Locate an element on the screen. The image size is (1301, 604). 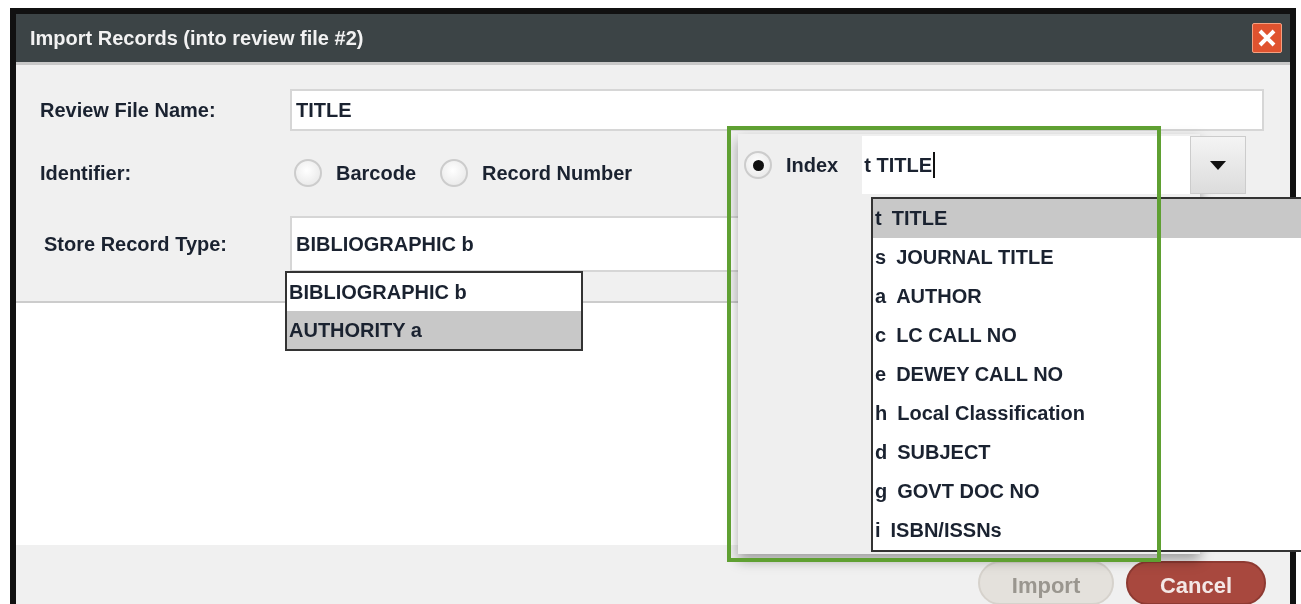
caret-icon is located at coordinates (1218, 165).